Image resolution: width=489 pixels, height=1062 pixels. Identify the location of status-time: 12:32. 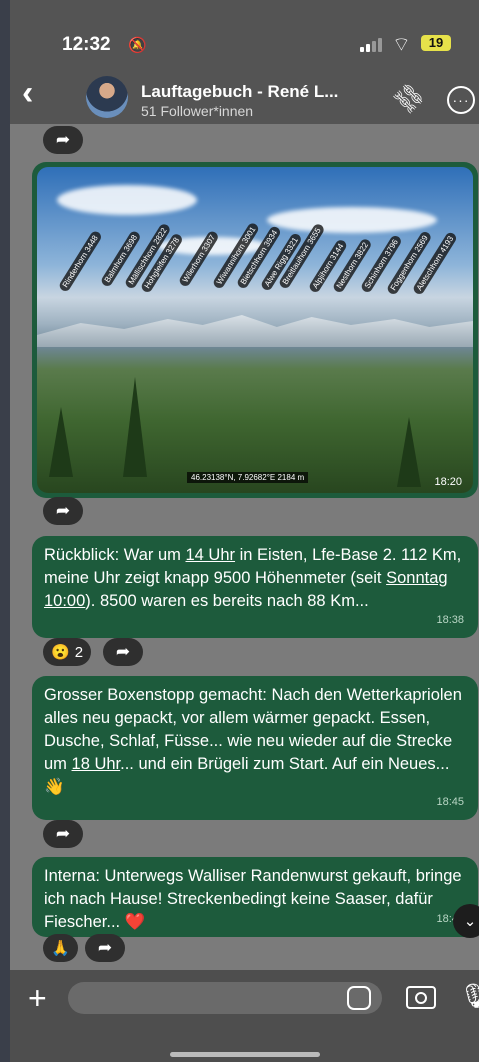
(86, 44).